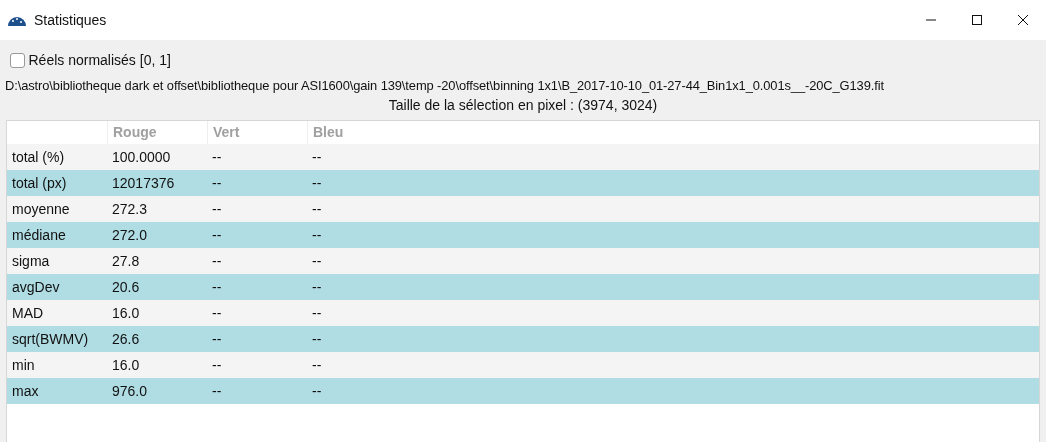 Image resolution: width=1046 pixels, height=442 pixels. I want to click on row-label: médiane, so click(39, 235).